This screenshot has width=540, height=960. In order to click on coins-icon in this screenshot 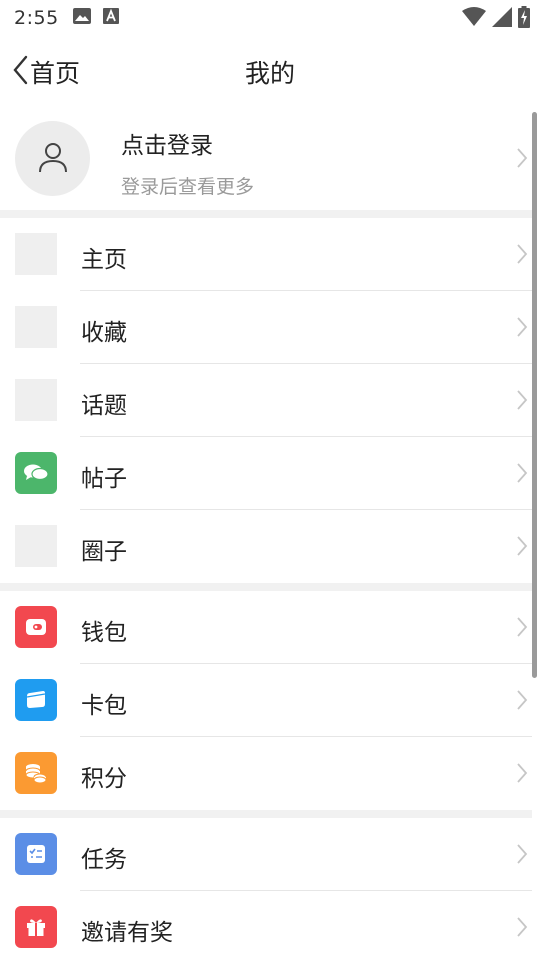, I will do `click(36, 773)`.